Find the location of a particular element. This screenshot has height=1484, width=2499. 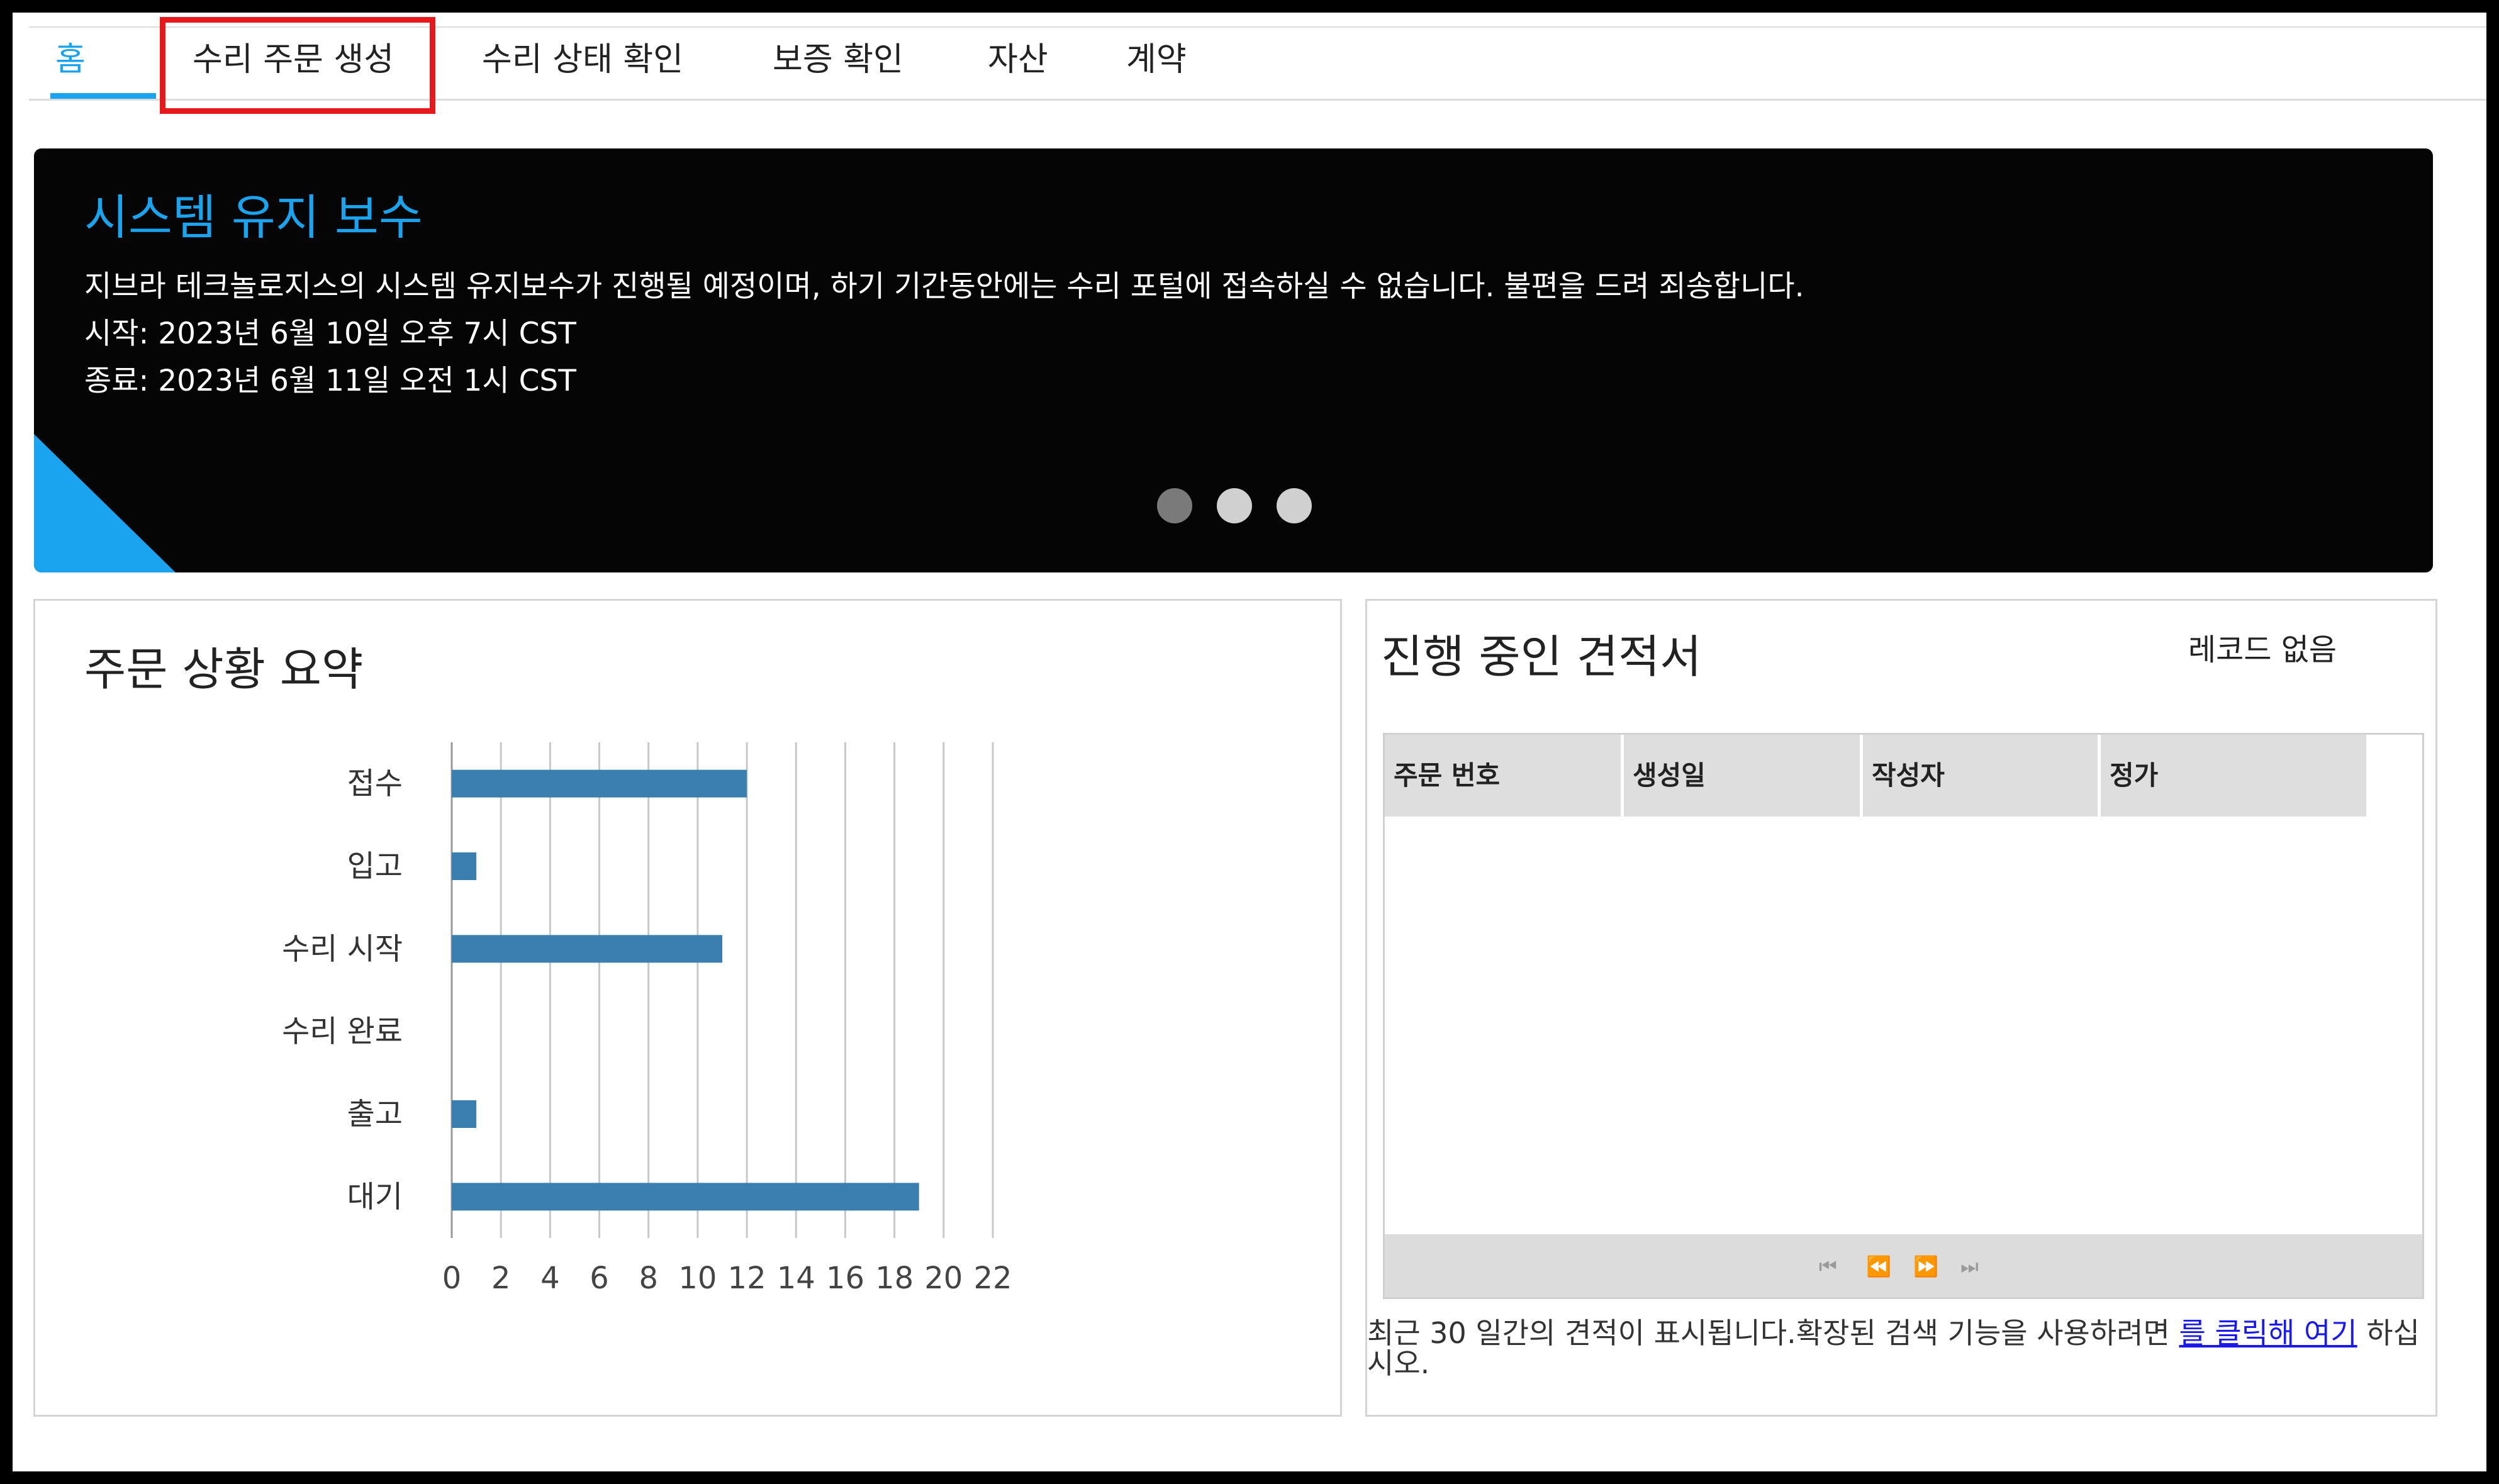

chart-category-label: 출고 is located at coordinates (375, 1114).